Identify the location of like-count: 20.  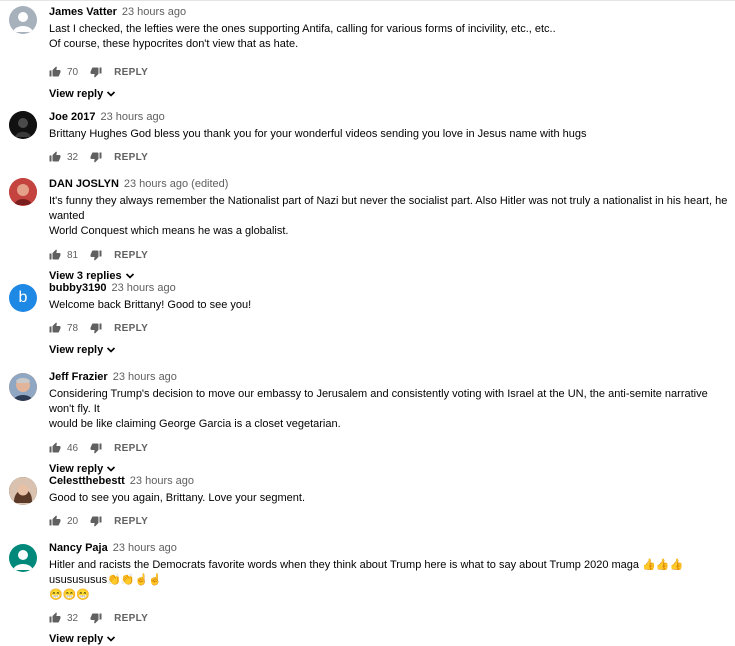
(73, 521).